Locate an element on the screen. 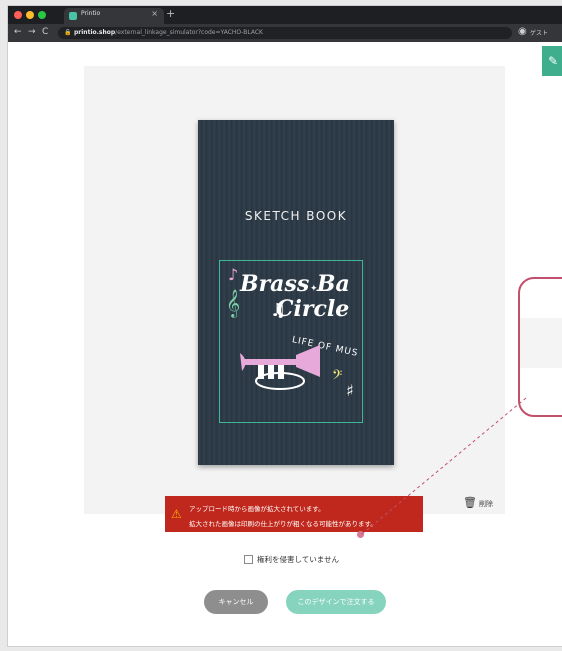 This screenshot has width=562, height=651. callout-leader-line is located at coordinates (444, 466).